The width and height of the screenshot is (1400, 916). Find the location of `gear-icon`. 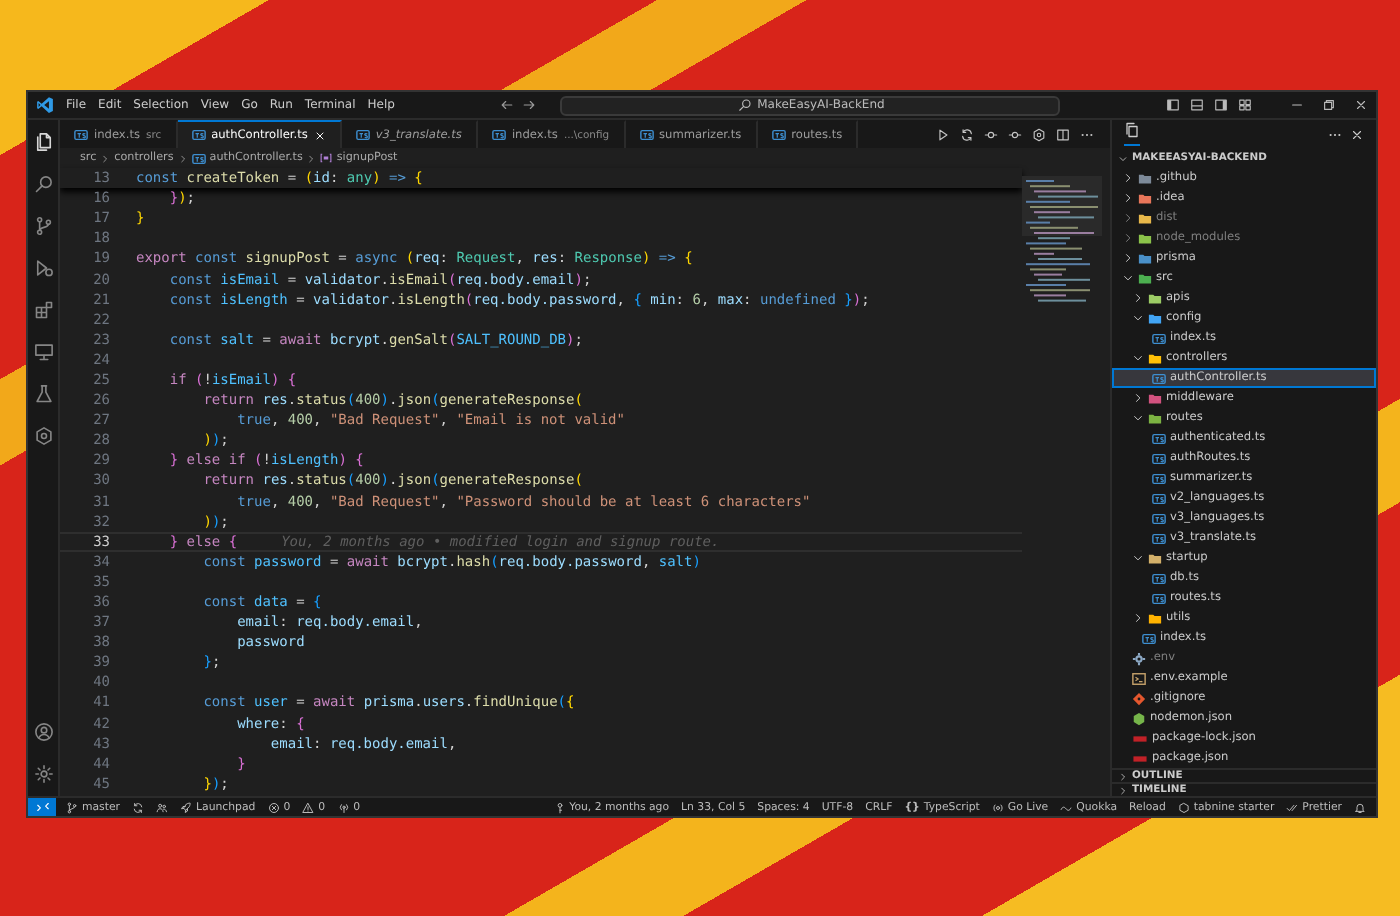

gear-icon is located at coordinates (1139, 658).